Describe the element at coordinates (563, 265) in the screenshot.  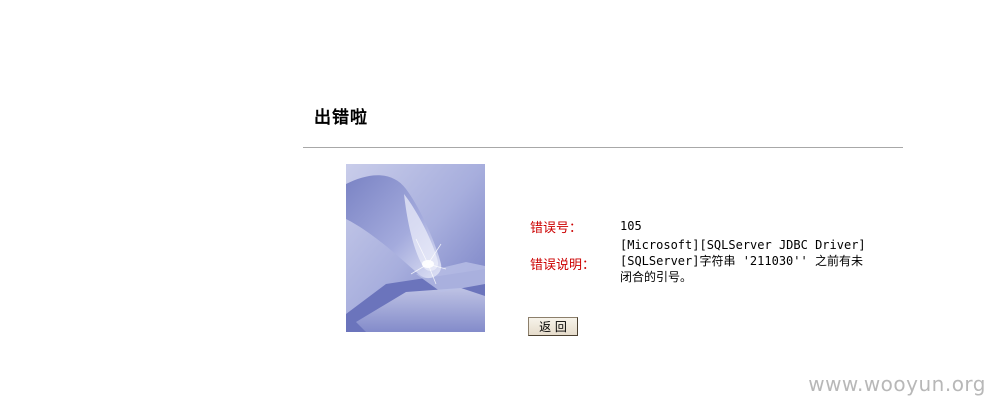
I see `error-description-label: 错误说明：` at that location.